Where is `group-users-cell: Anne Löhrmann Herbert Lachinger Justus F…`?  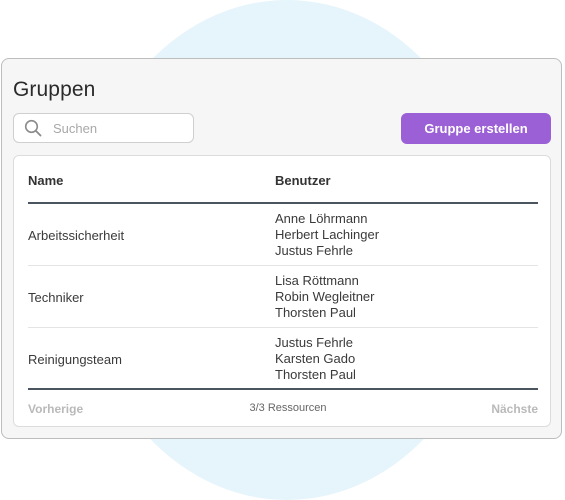 group-users-cell: Anne Löhrmann Herbert Lachinger Justus F… is located at coordinates (327, 235).